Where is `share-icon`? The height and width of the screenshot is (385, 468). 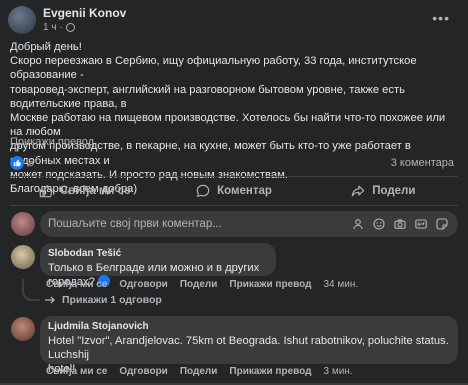
share-icon is located at coordinates (358, 191).